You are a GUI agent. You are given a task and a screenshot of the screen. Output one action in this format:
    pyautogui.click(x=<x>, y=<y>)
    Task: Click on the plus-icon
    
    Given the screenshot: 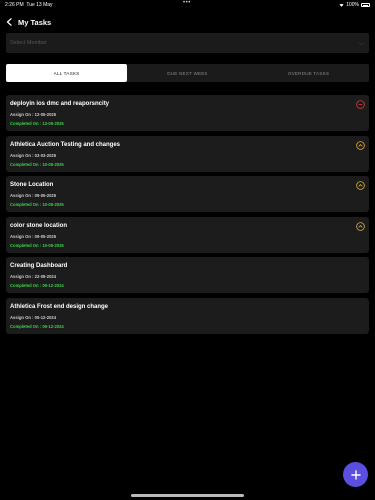 What is the action you would take?
    pyautogui.click(x=355, y=474)
    